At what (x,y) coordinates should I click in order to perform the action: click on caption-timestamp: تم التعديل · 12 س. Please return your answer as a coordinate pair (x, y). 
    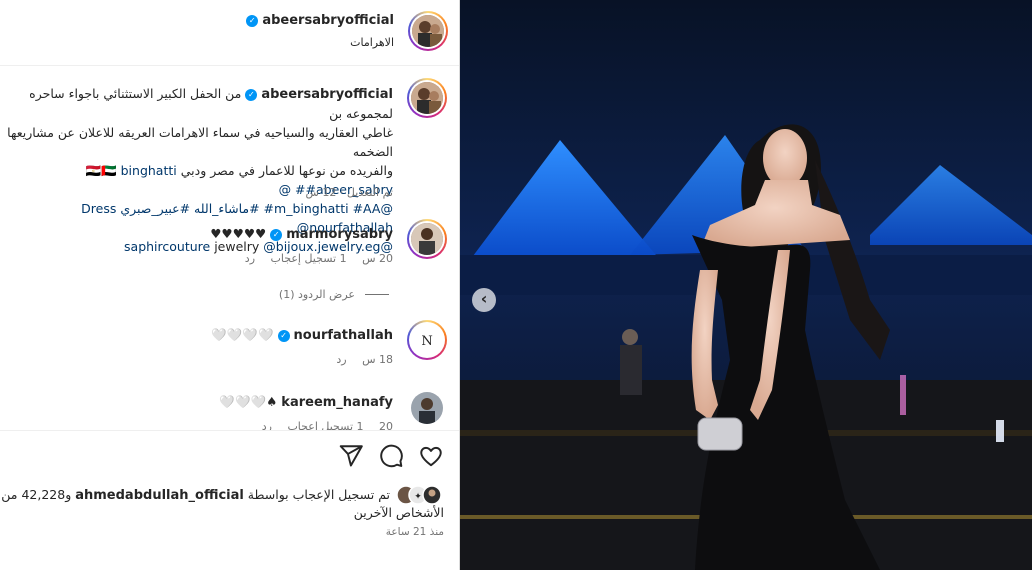
    Looking at the image, I should click on (349, 192).